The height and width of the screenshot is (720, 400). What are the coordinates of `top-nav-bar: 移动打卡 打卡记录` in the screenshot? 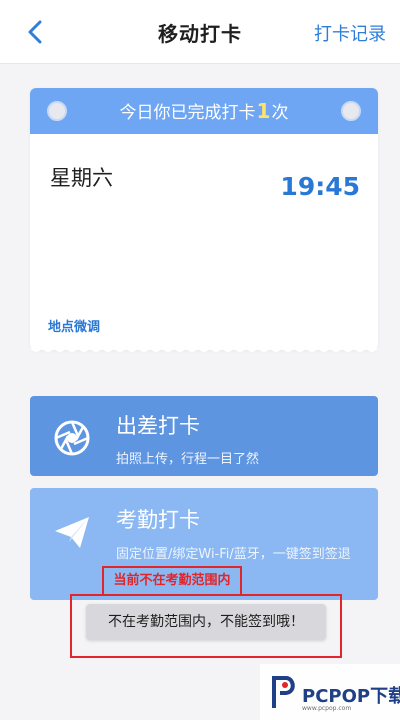 It's located at (200, 32).